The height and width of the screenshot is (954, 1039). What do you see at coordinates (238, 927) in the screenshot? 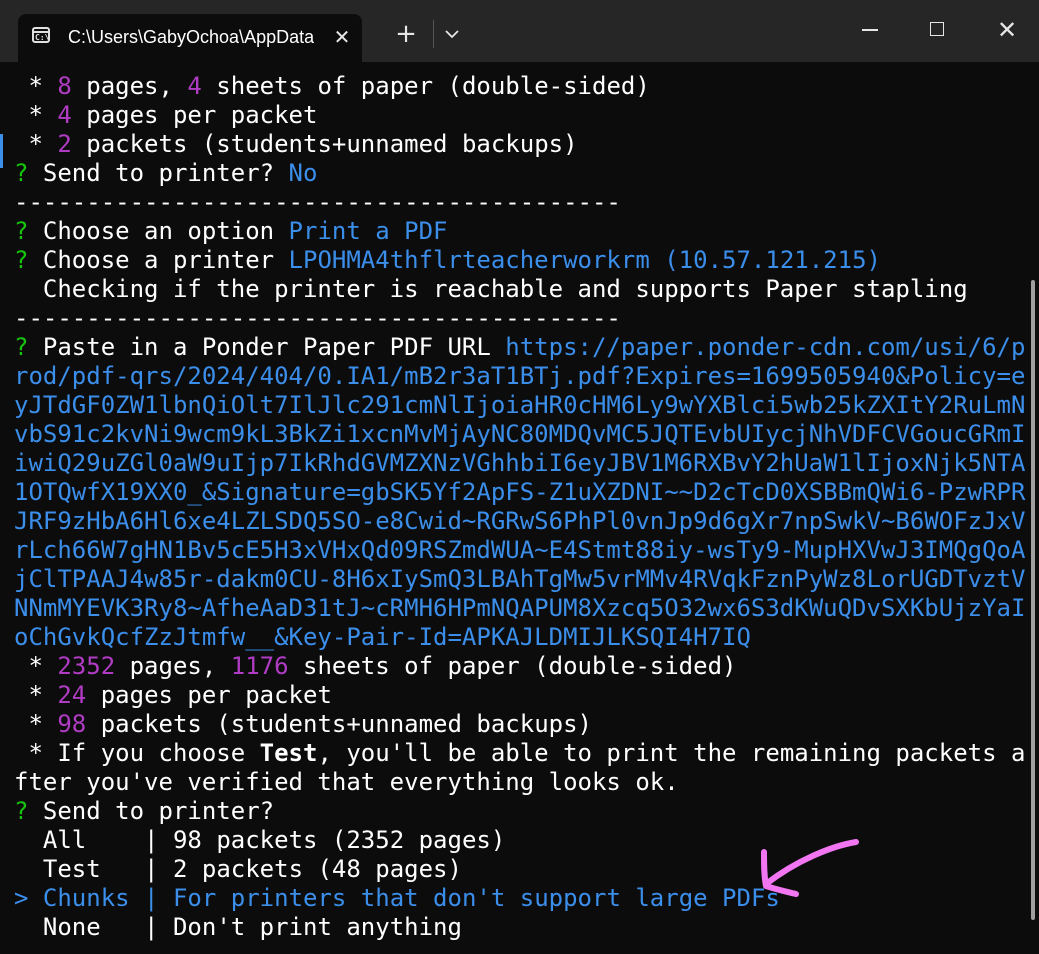
I see `menu-option-none: None | Don't print anything` at bounding box center [238, 927].